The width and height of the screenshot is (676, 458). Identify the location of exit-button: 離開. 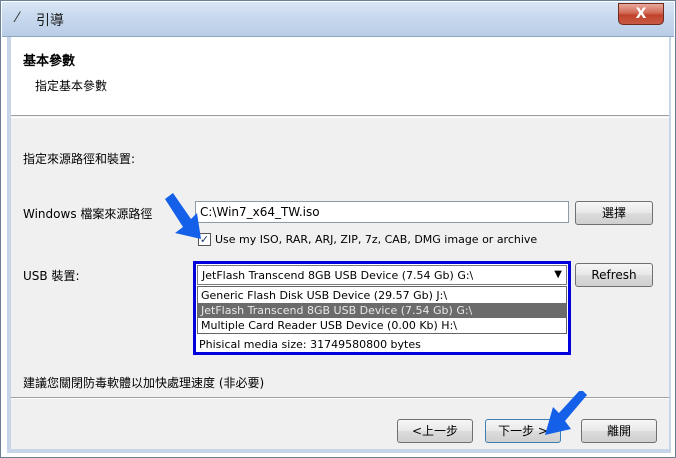
(619, 431).